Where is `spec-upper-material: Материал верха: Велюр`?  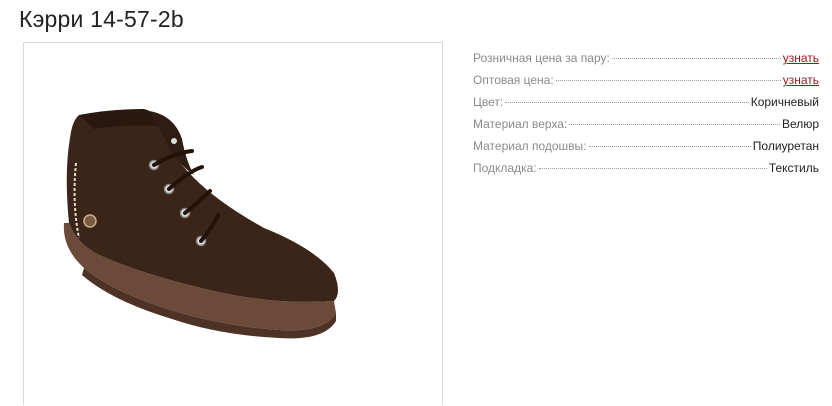
spec-upper-material: Материал верха: Велюр is located at coordinates (646, 128).